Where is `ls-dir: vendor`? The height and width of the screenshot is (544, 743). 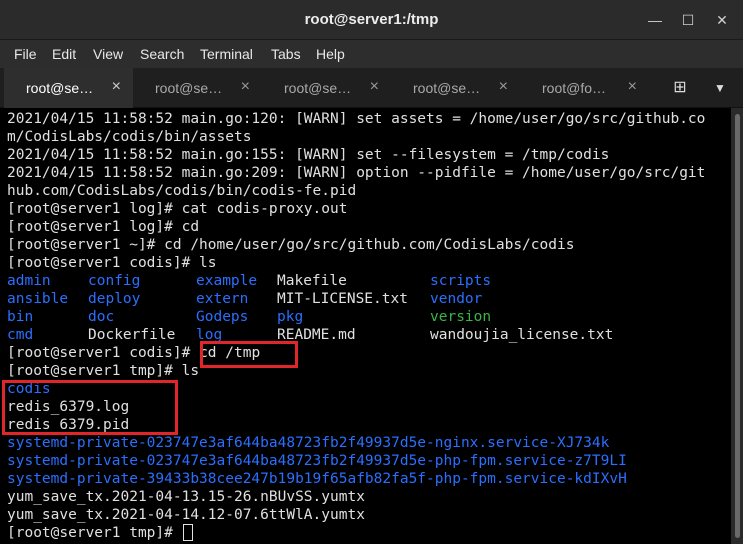
ls-dir: vendor is located at coordinates (456, 299).